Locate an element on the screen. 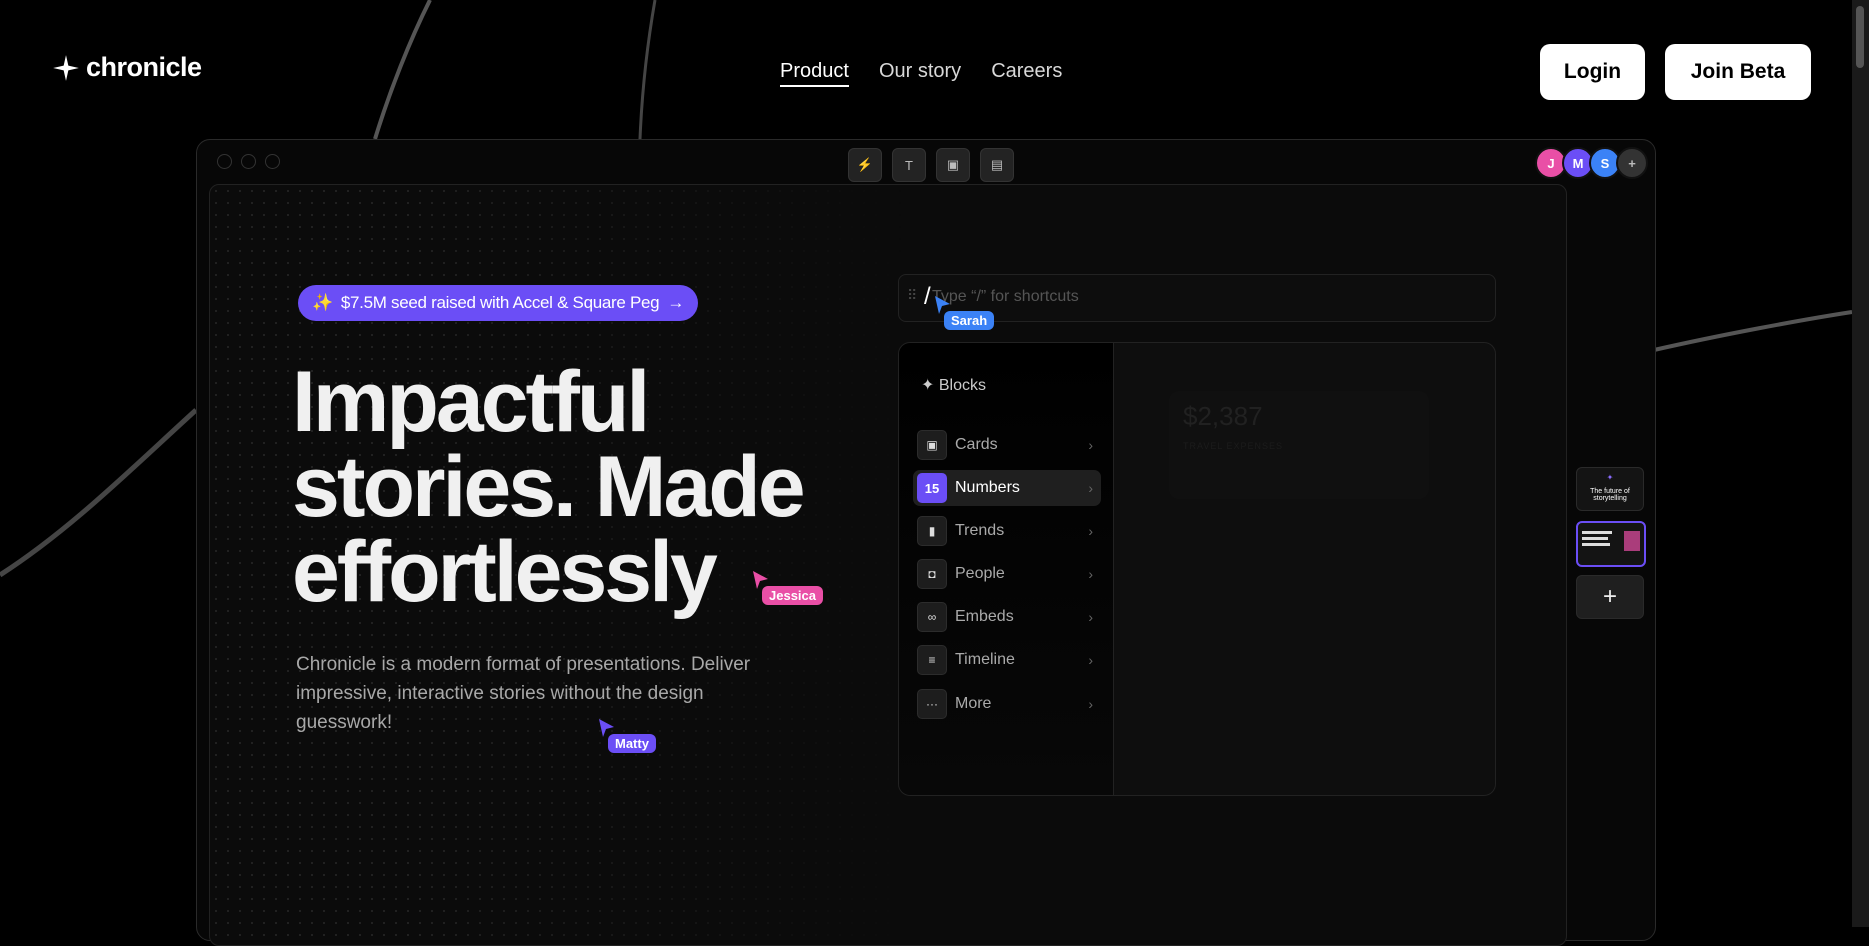  menu-item-label: Cards is located at coordinates (976, 444).